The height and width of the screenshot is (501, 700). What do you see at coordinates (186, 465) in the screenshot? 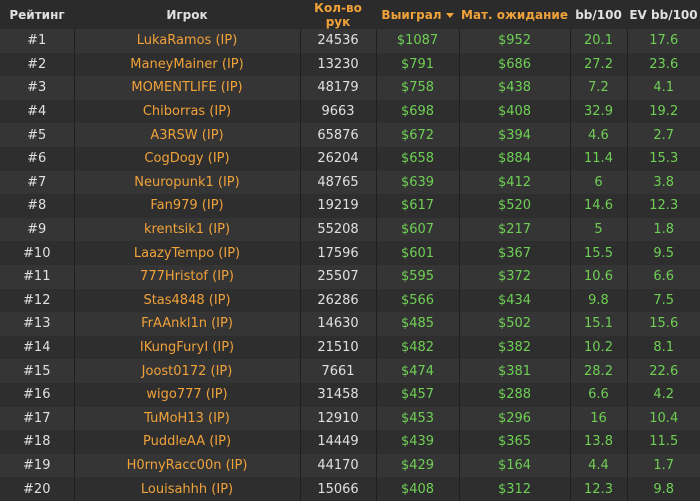
I see `player-name-link: H0rnyRacc00n (IP)` at bounding box center [186, 465].